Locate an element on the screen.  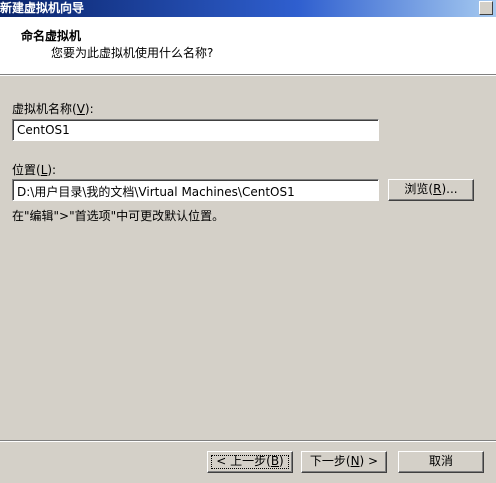
close-button is located at coordinates (486, 8).